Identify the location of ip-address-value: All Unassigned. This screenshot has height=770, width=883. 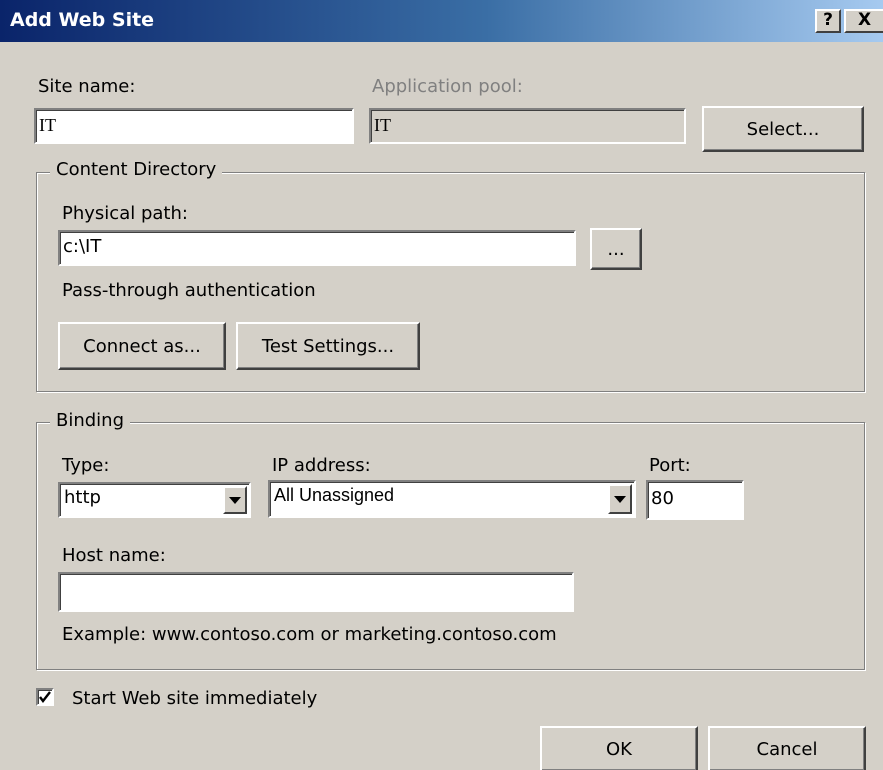
(334, 495).